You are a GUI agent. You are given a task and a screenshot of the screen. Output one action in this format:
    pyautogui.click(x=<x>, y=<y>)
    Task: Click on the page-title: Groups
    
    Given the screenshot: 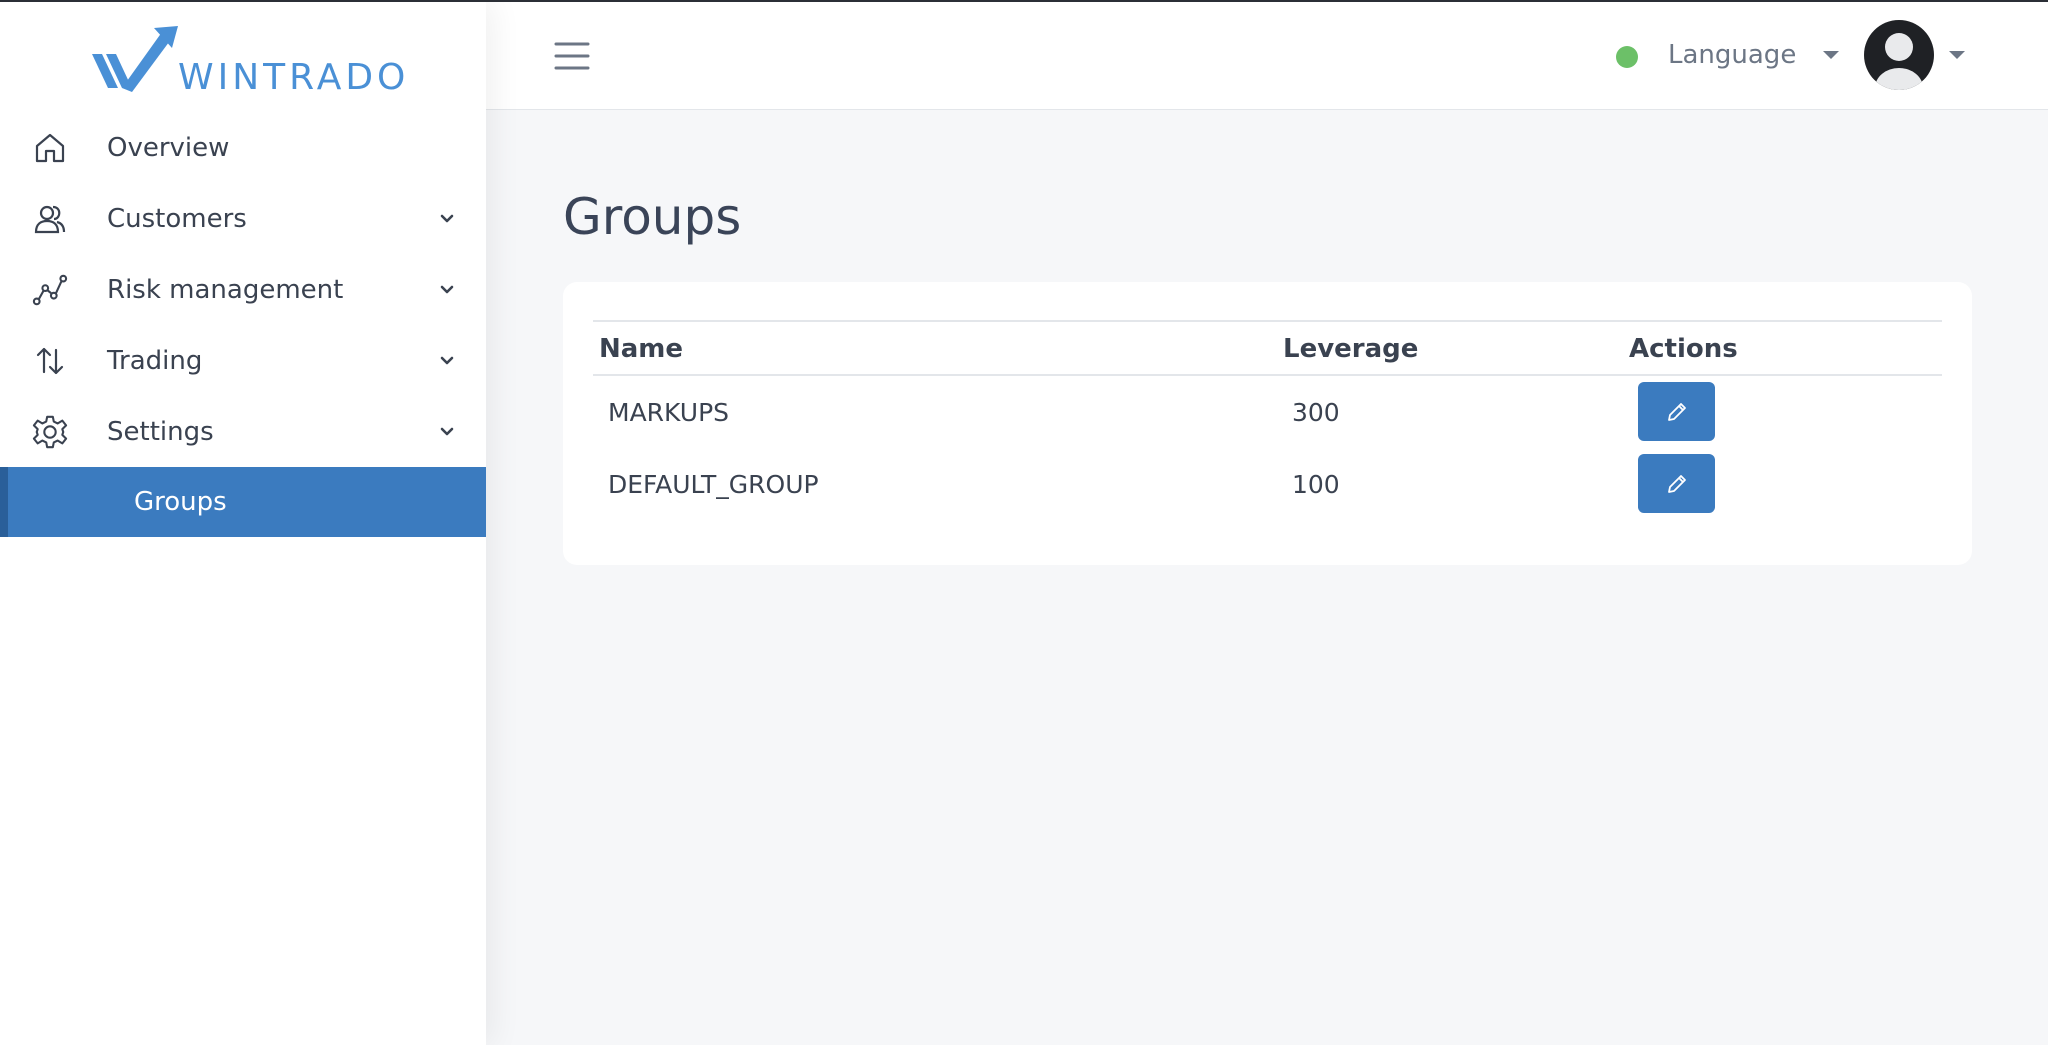 What is the action you would take?
    pyautogui.click(x=652, y=217)
    